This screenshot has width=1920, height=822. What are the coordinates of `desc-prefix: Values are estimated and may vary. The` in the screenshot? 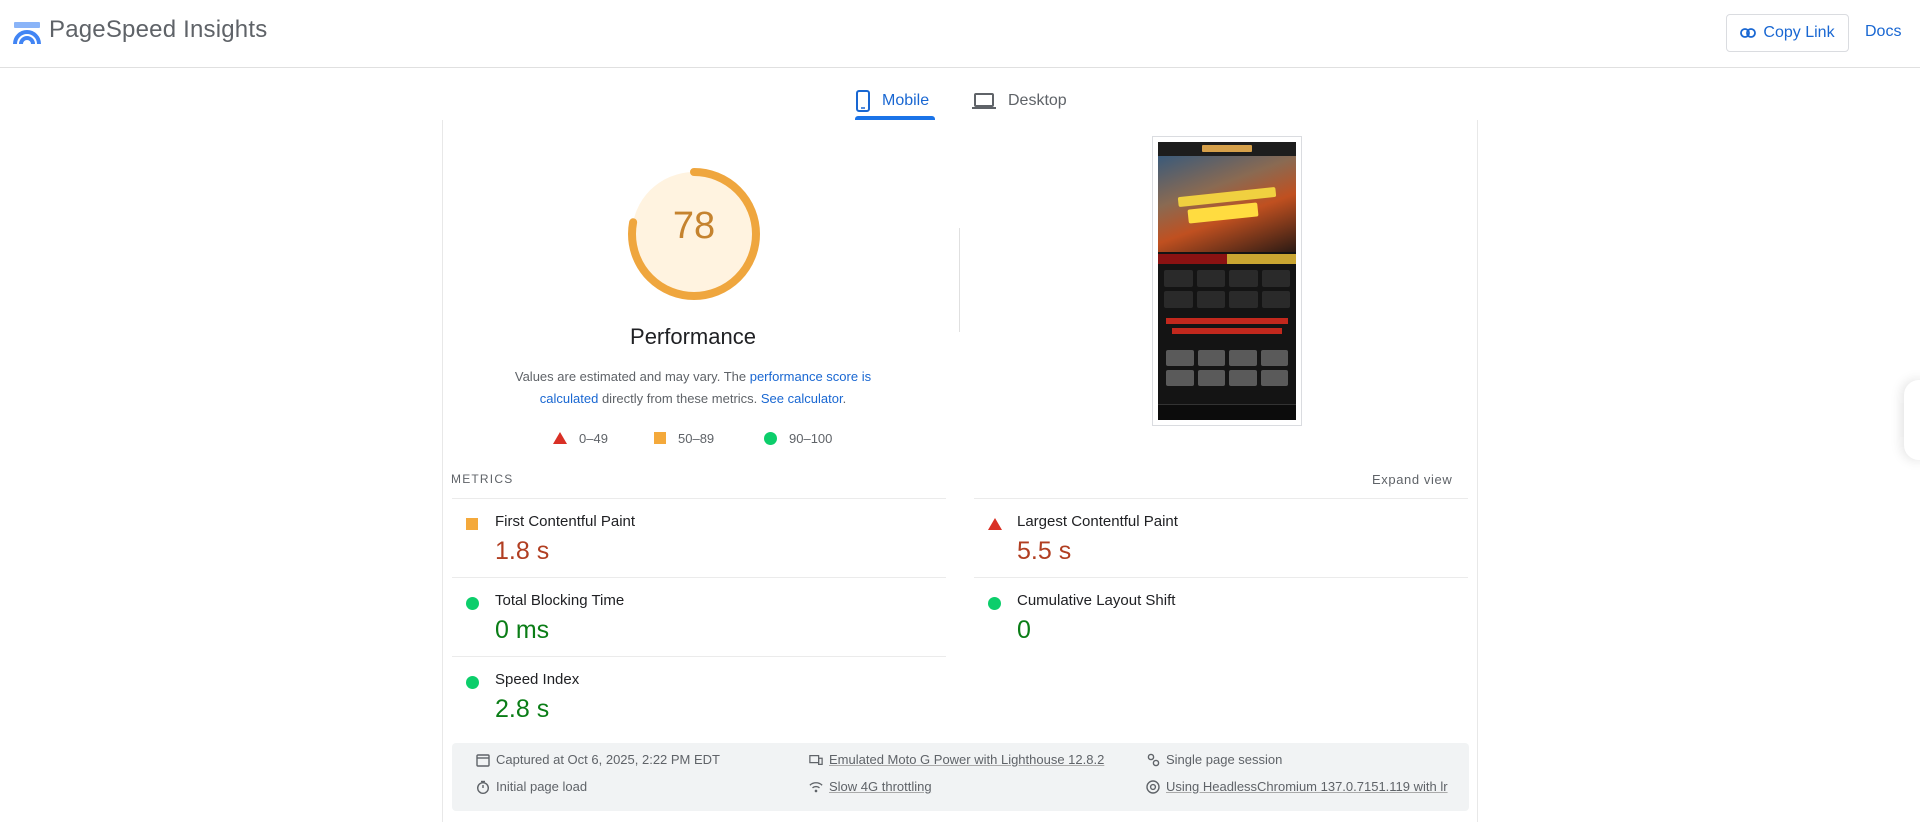 It's located at (632, 376).